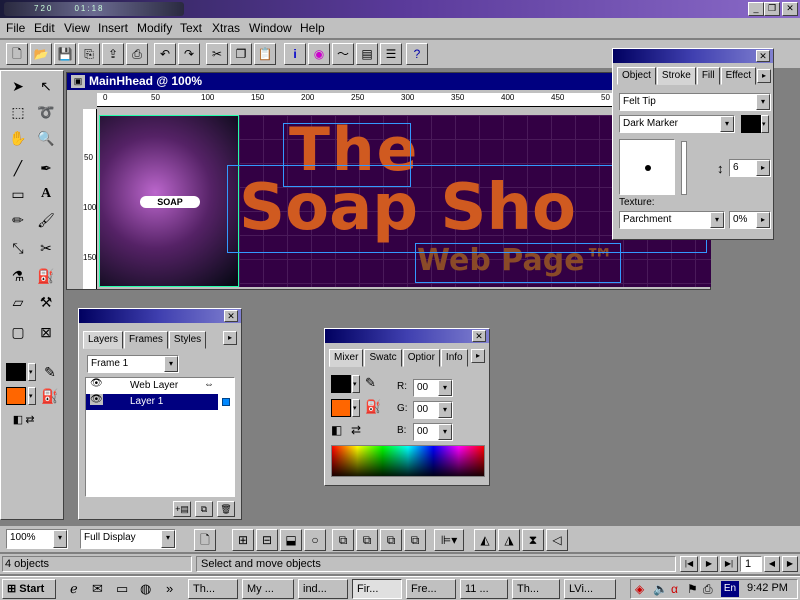 Image resolution: width=800 pixels, height=600 pixels. I want to click on color-icon: ◉, so click(319, 54).